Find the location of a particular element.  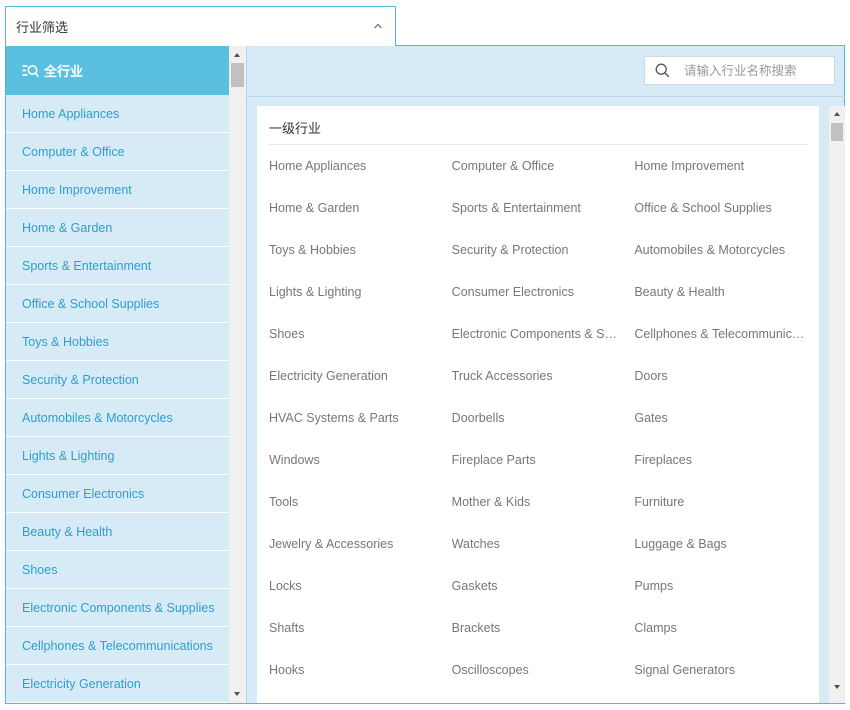

sidebar-item: Beauty & Health is located at coordinates (117, 532).